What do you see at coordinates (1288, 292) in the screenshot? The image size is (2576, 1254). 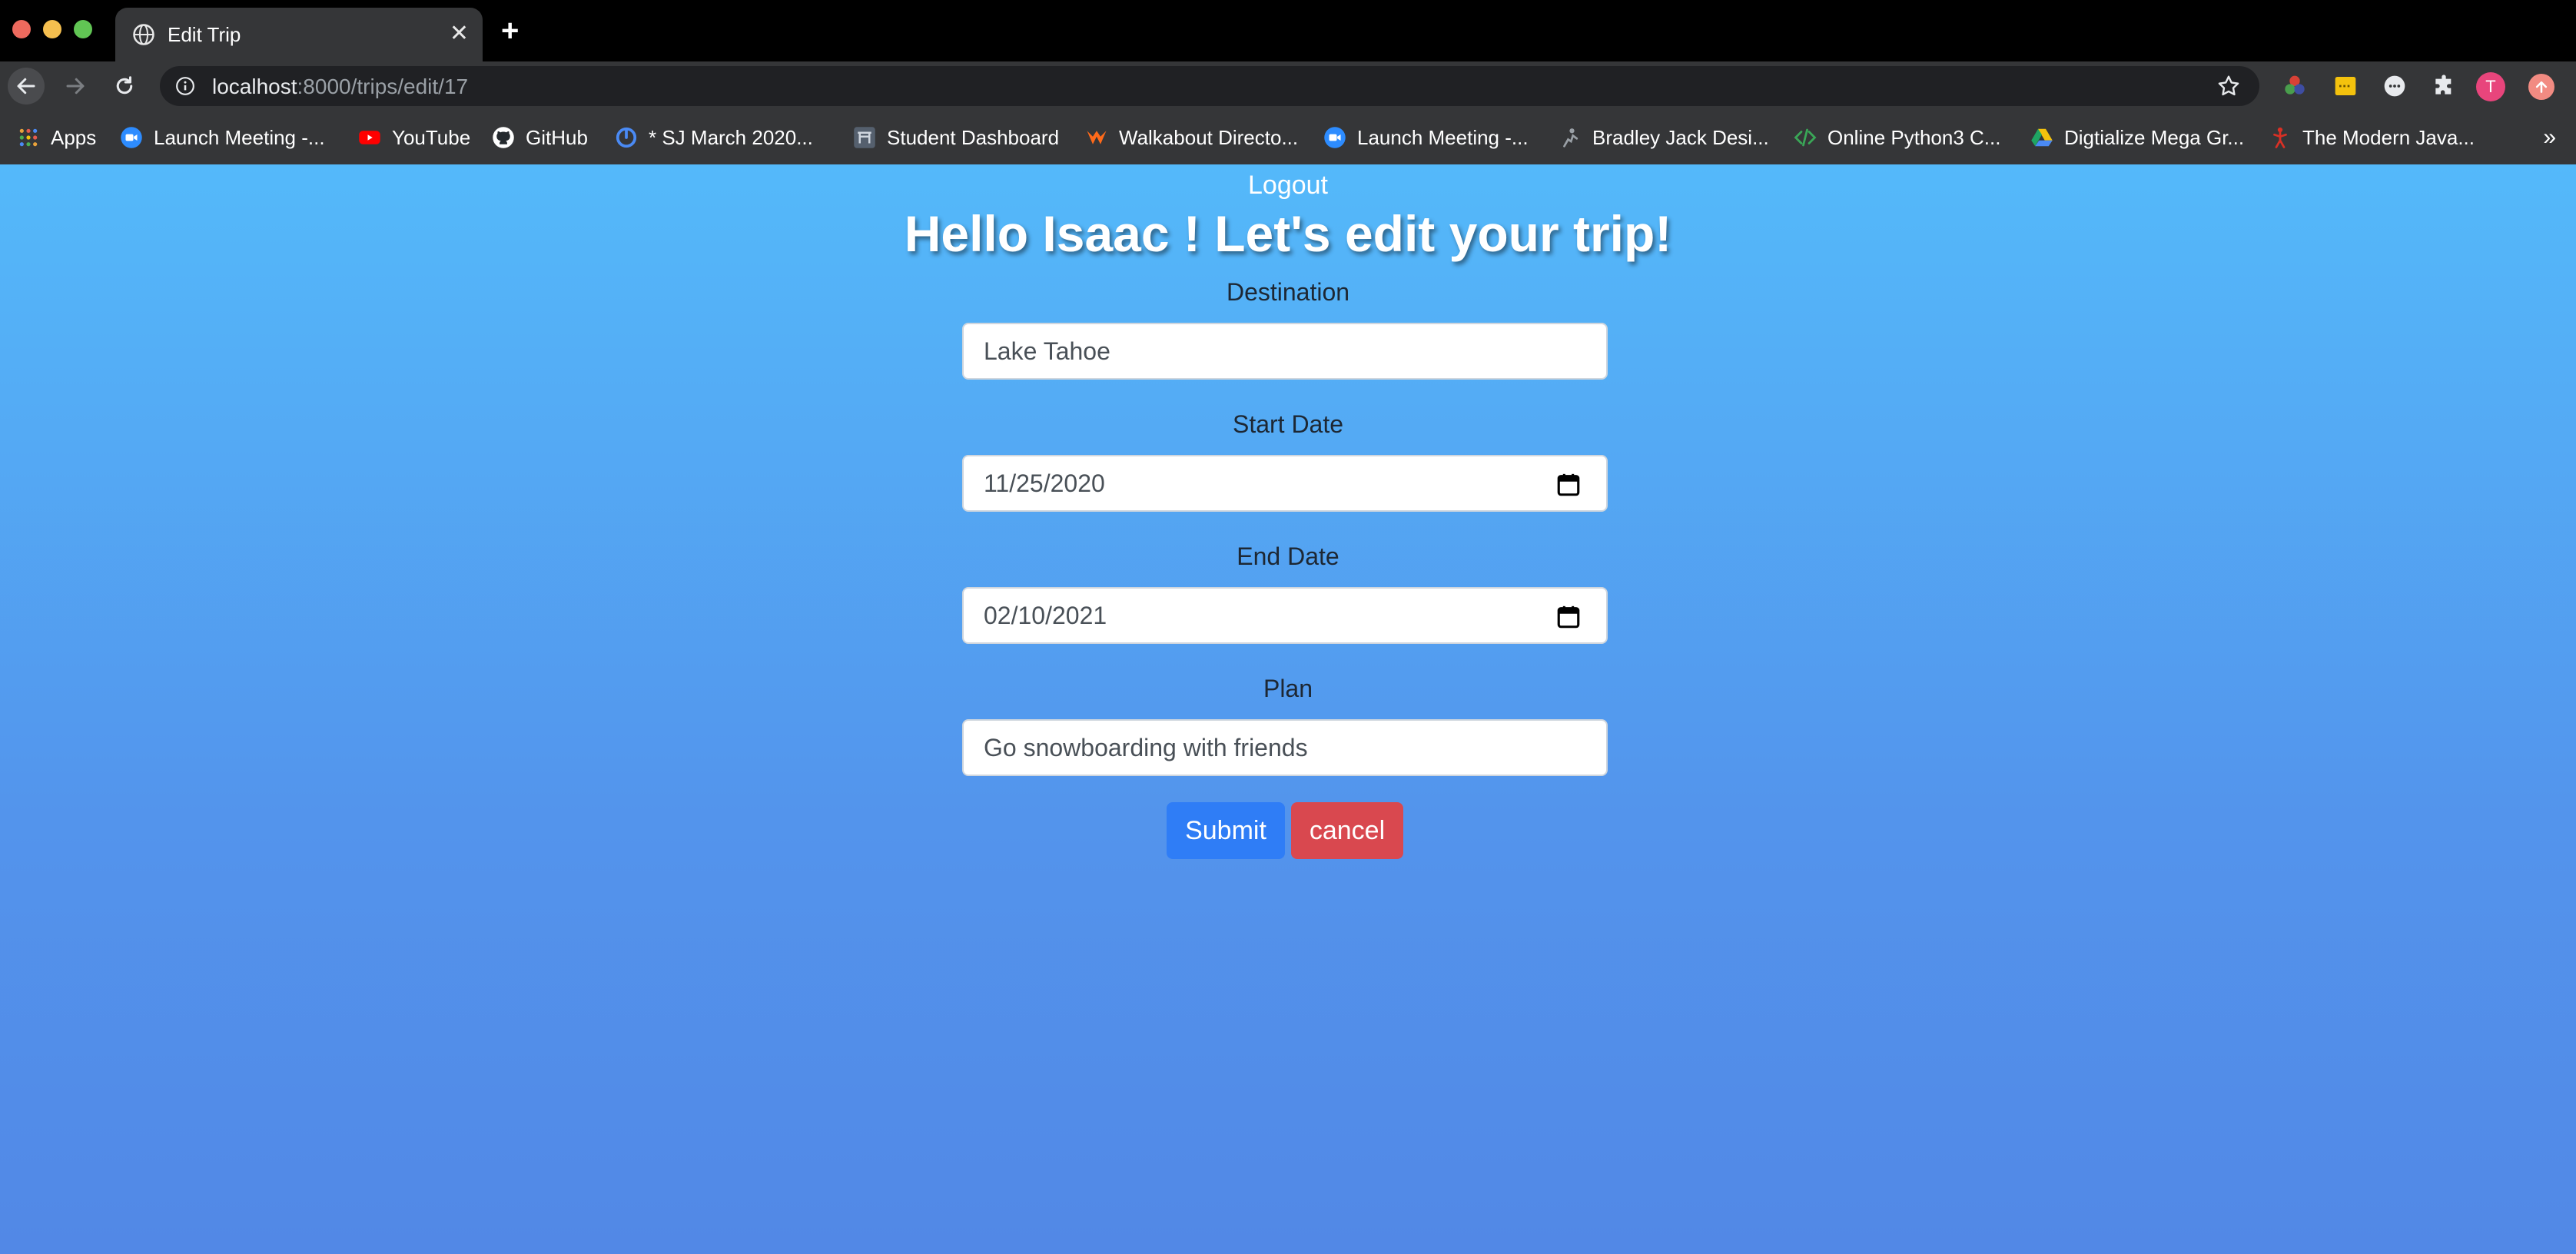 I see `destination-label: Destination` at bounding box center [1288, 292].